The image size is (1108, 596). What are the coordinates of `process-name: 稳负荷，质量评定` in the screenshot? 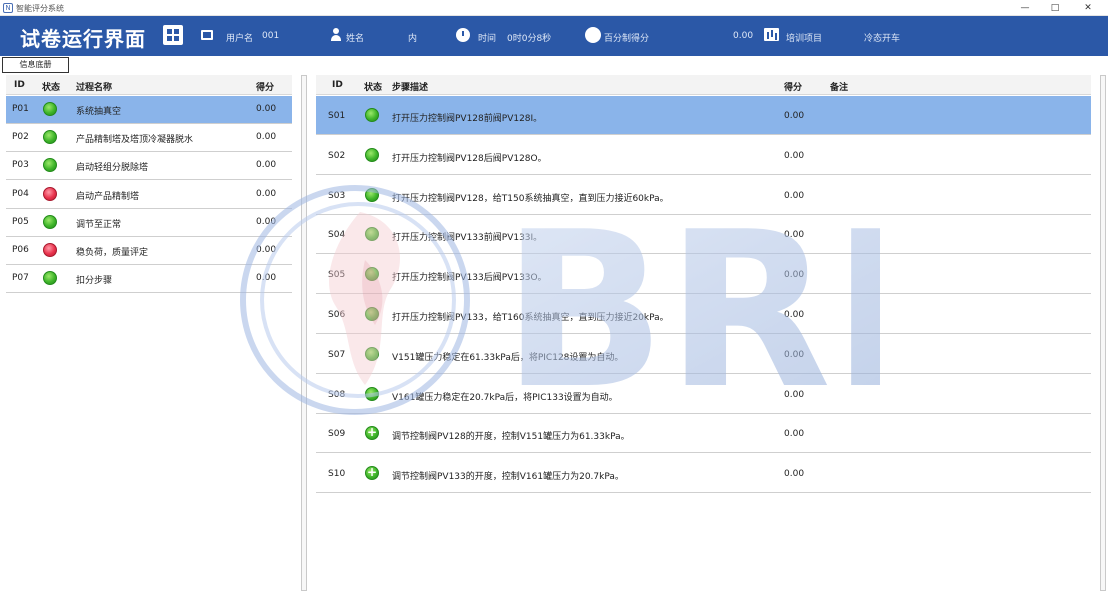 It's located at (112, 253).